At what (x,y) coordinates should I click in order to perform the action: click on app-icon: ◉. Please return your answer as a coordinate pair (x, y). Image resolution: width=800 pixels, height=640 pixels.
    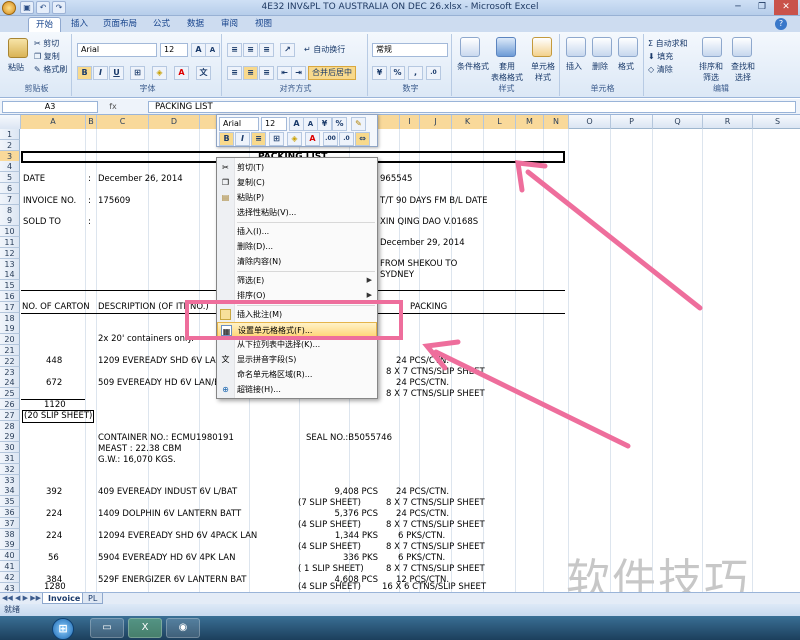
    Looking at the image, I should click on (183, 628).